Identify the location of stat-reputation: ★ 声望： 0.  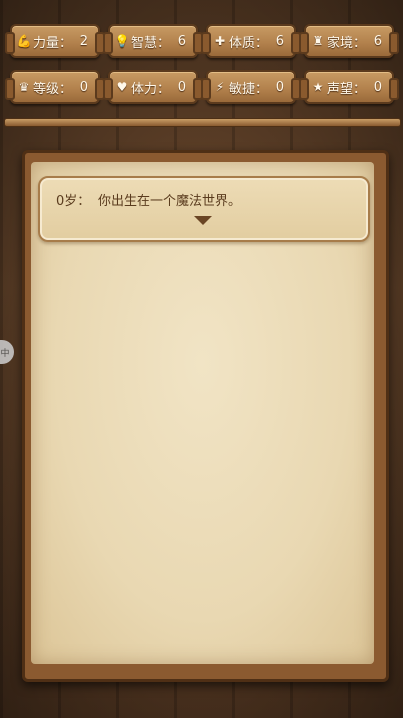
(349, 87).